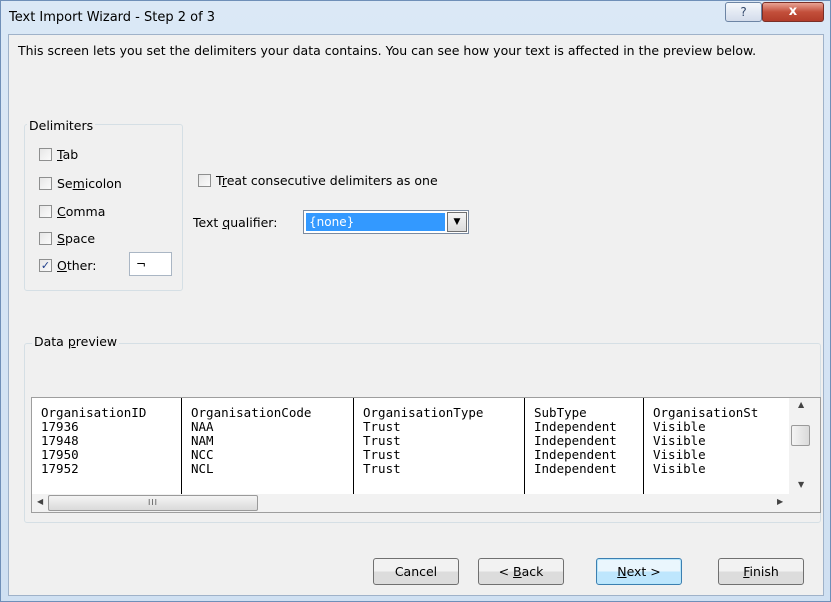  Describe the element at coordinates (61, 125) in the screenshot. I see `delimiters-group-label: Delimiters` at that location.